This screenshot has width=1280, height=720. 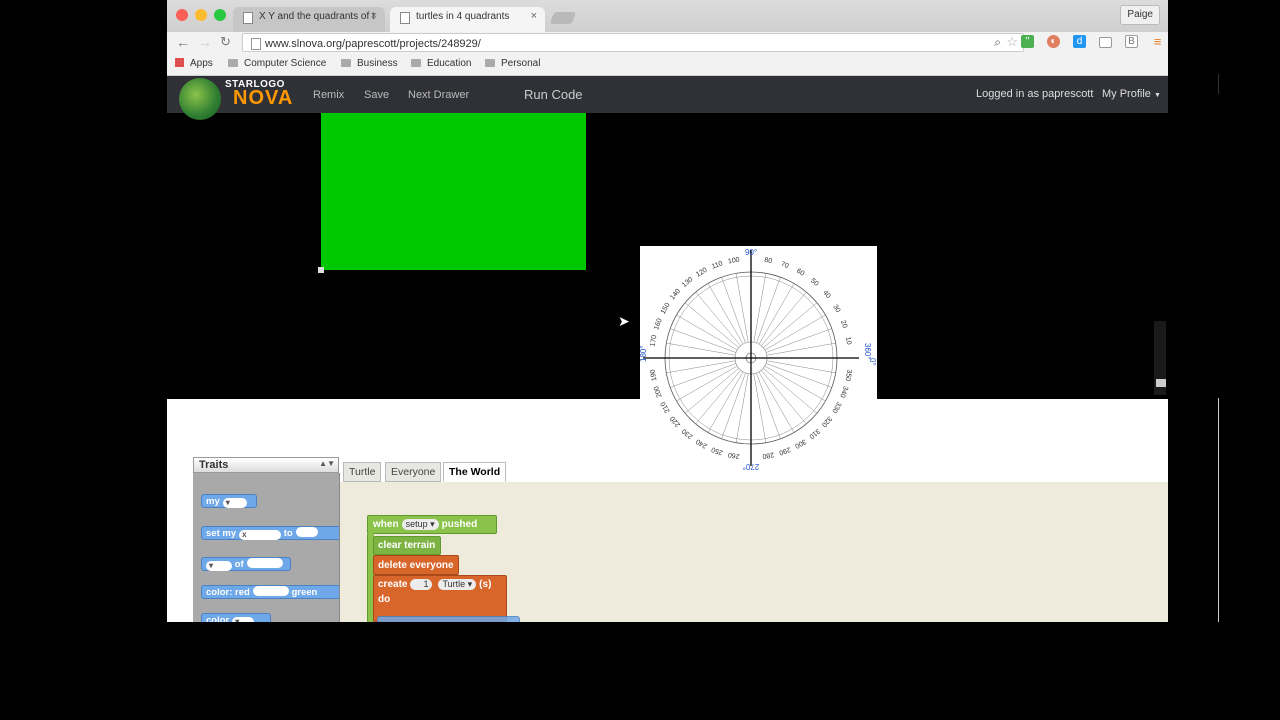 I want to click on my-profile-menu: My Profile ▼, so click(x=1131, y=94).